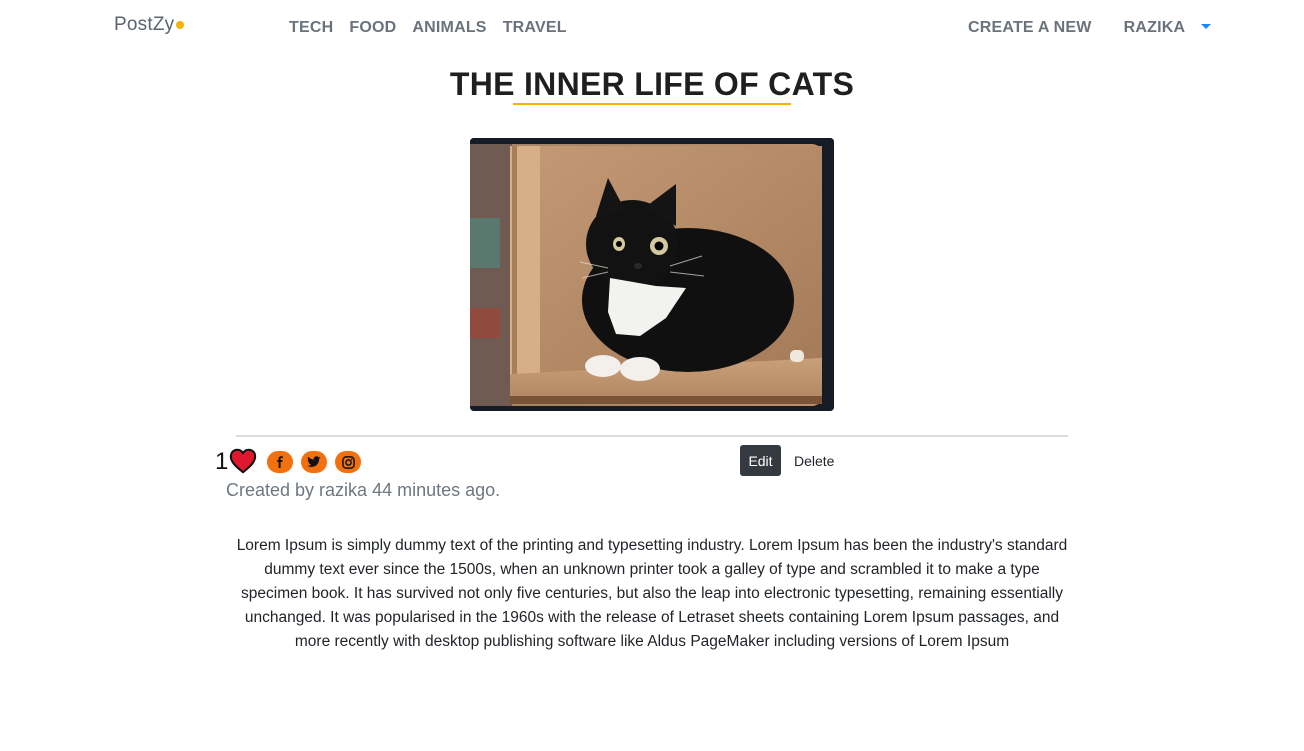  I want to click on divider, so click(652, 436).